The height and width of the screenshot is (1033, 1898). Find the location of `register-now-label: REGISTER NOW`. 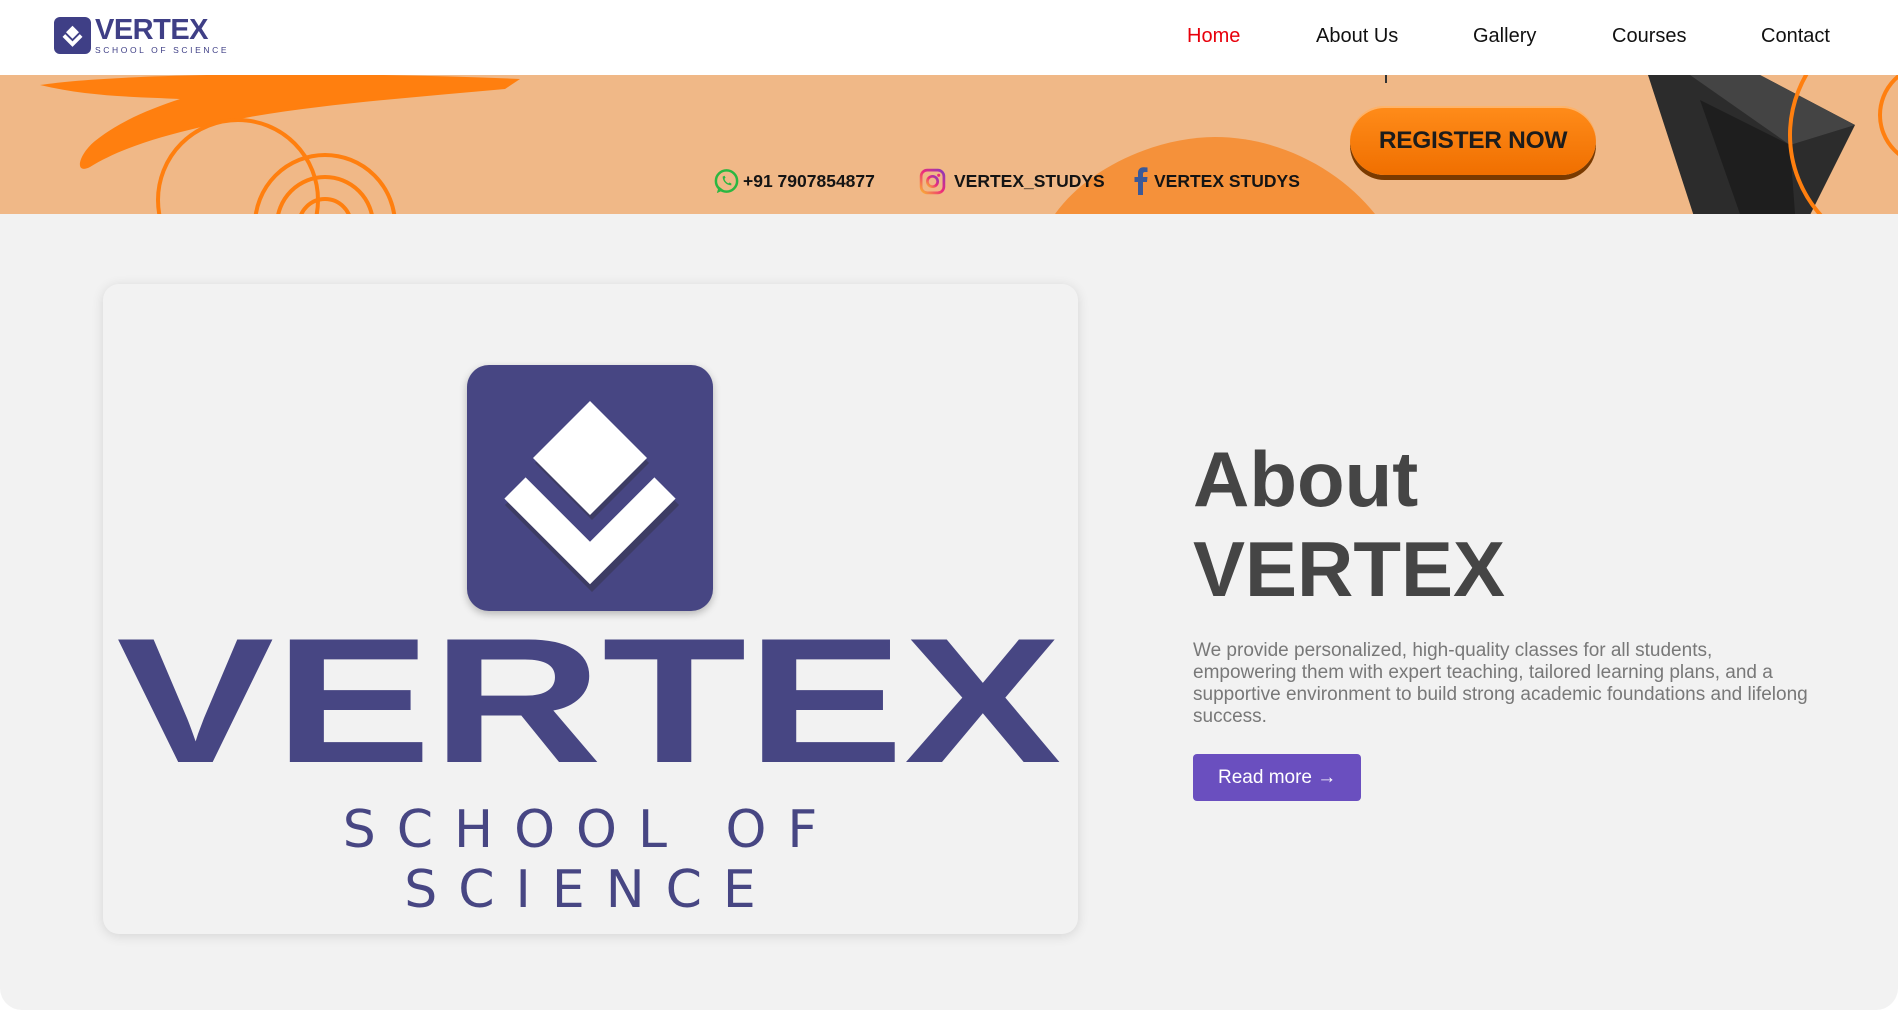

register-now-label: REGISTER NOW is located at coordinates (1473, 140).